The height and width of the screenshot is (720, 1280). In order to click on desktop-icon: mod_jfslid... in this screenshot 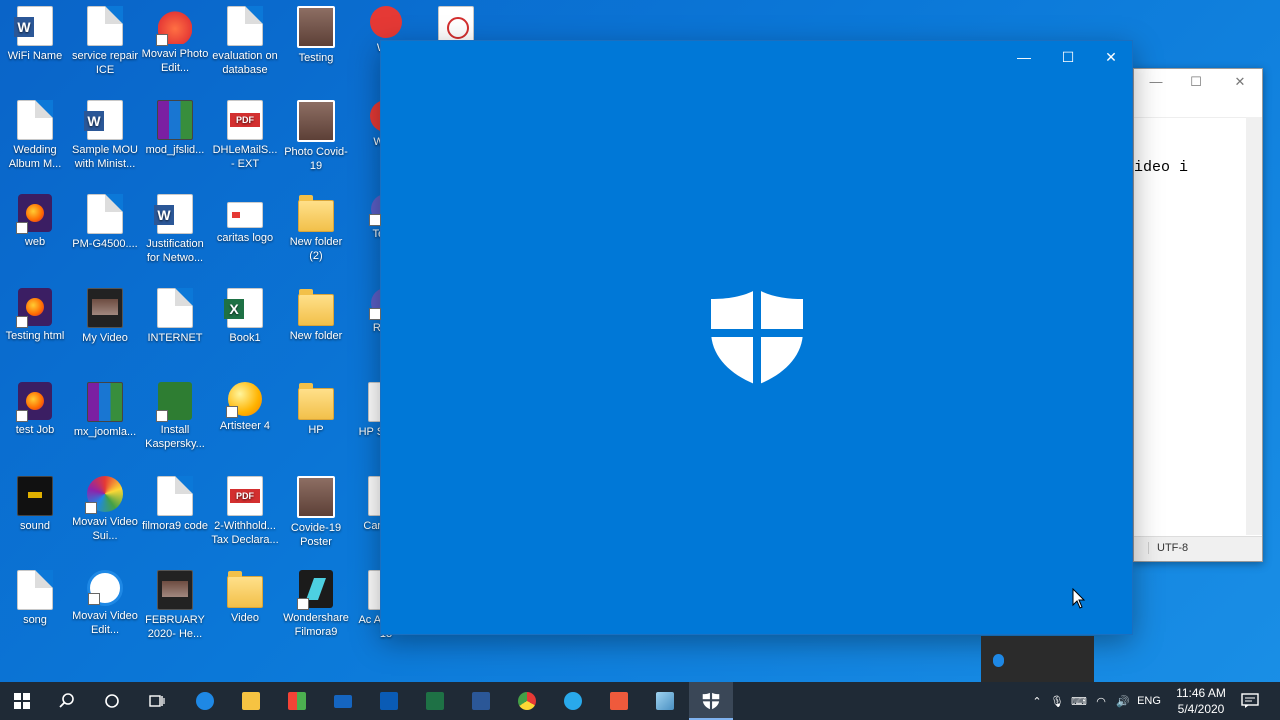, I will do `click(175, 139)`.